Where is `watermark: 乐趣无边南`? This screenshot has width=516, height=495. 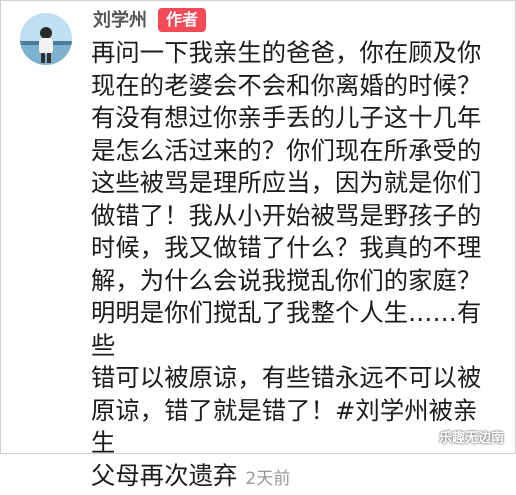
watermark: 乐趣无边南 is located at coordinates (471, 438).